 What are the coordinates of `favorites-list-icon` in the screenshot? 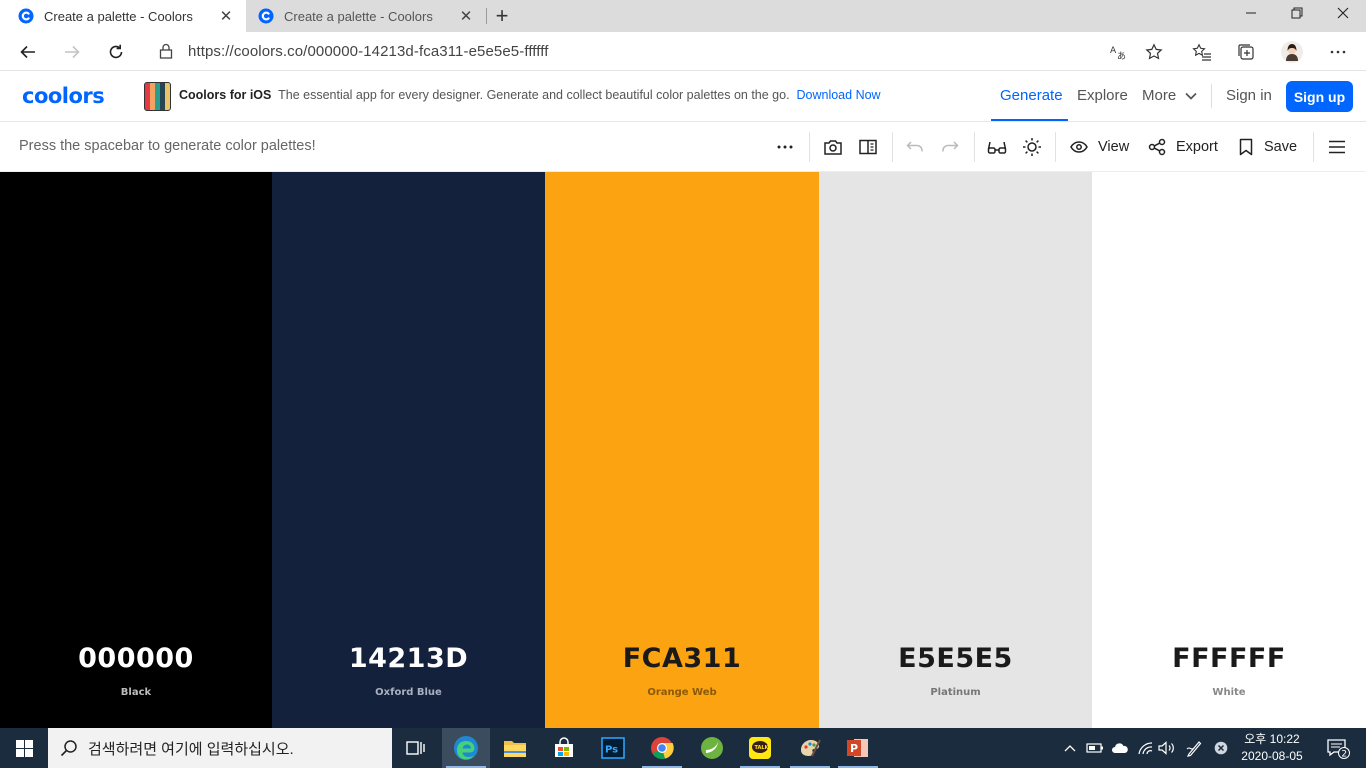 It's located at (1202, 52).